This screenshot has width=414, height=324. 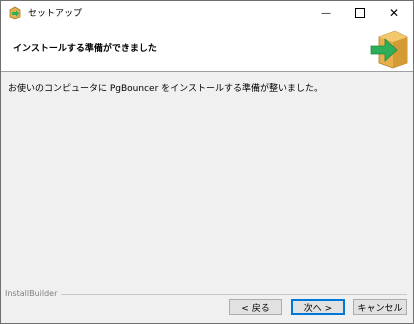 I want to click on ready-message: お使いのコンピュータに PgBouncer をインストールする準備が整いました。, so click(x=165, y=89).